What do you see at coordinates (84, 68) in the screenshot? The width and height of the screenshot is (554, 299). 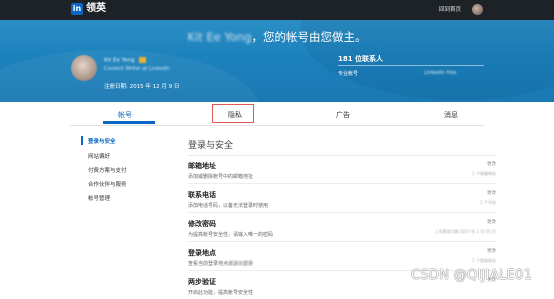 I see `profile-avatar` at bounding box center [84, 68].